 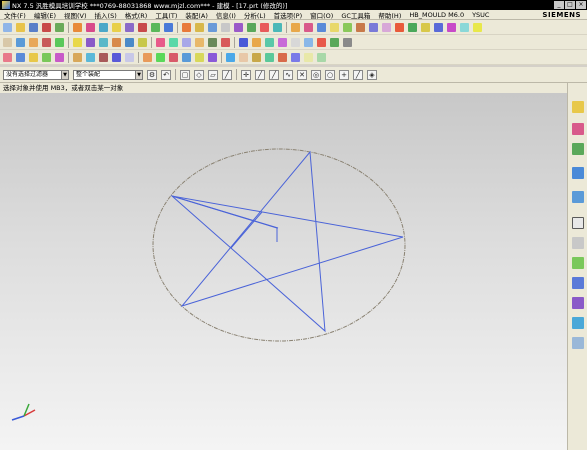 I want to click on shell-icon, so click(x=225, y=27).